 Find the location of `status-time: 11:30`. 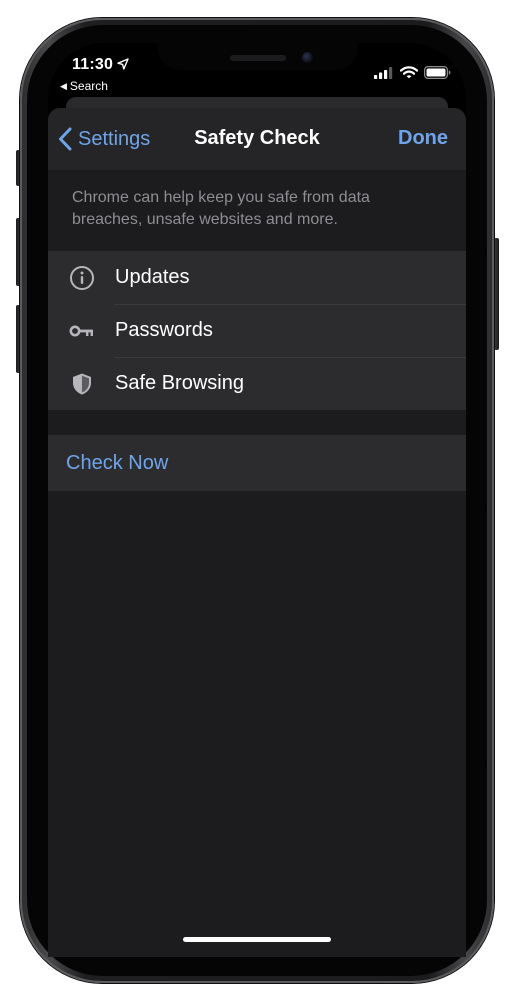

status-time: 11:30 is located at coordinates (93, 64).